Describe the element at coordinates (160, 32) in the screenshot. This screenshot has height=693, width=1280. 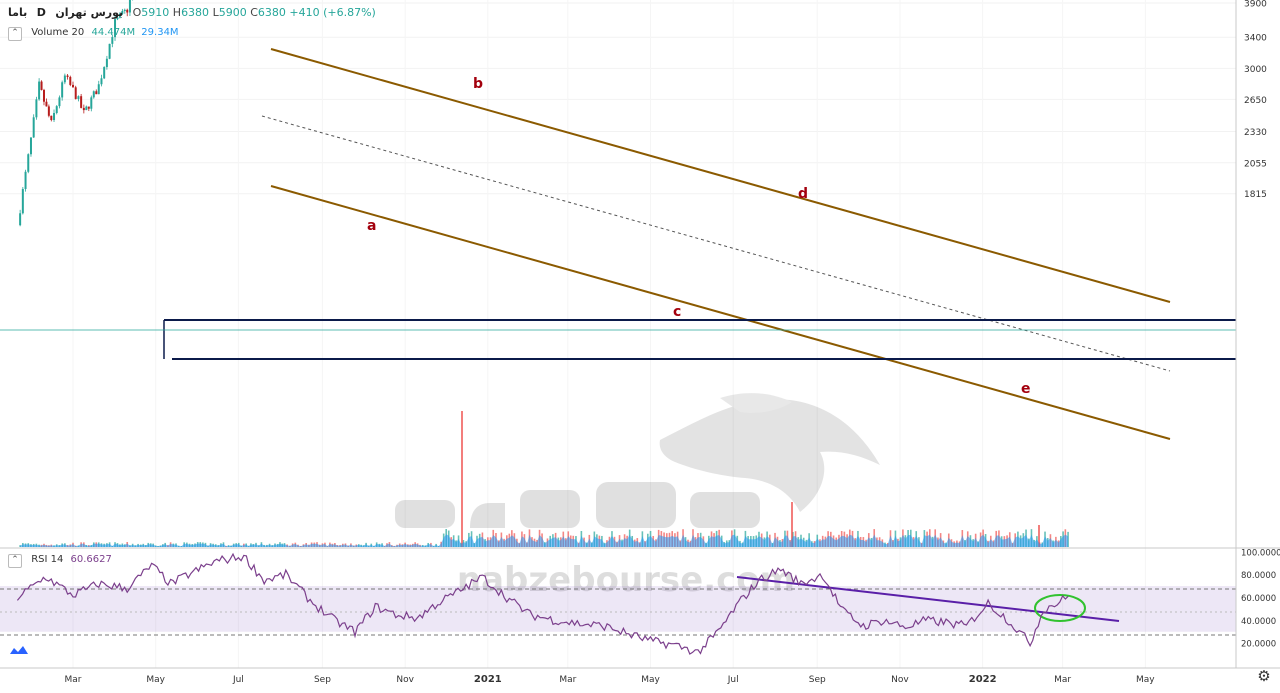
I see `volume-ma-value: 29.34M` at that location.